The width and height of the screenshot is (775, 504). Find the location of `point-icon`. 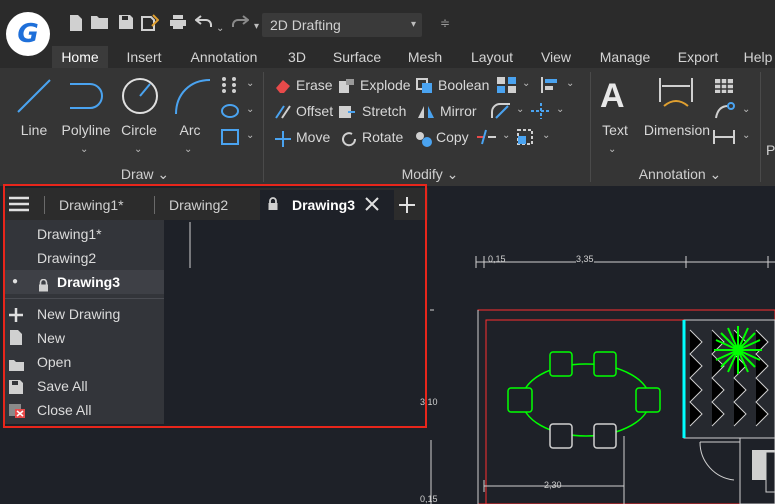

point-icon is located at coordinates (229, 87).